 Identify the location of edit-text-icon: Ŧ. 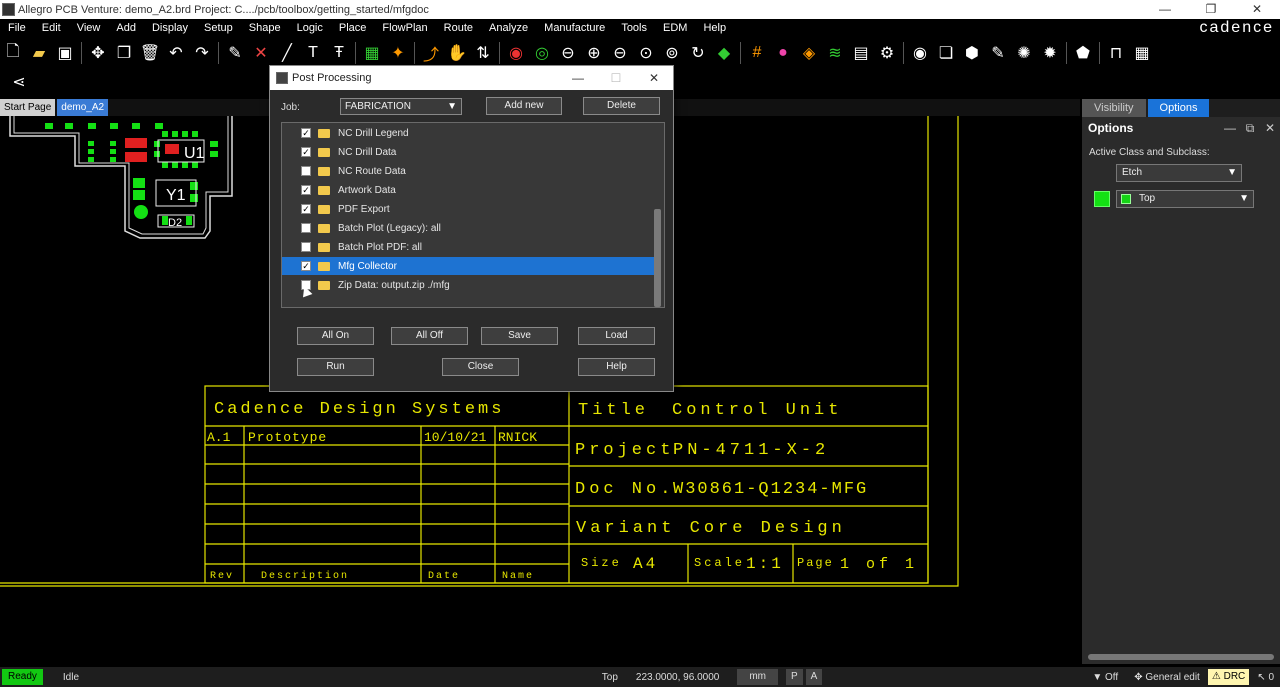
(339, 53).